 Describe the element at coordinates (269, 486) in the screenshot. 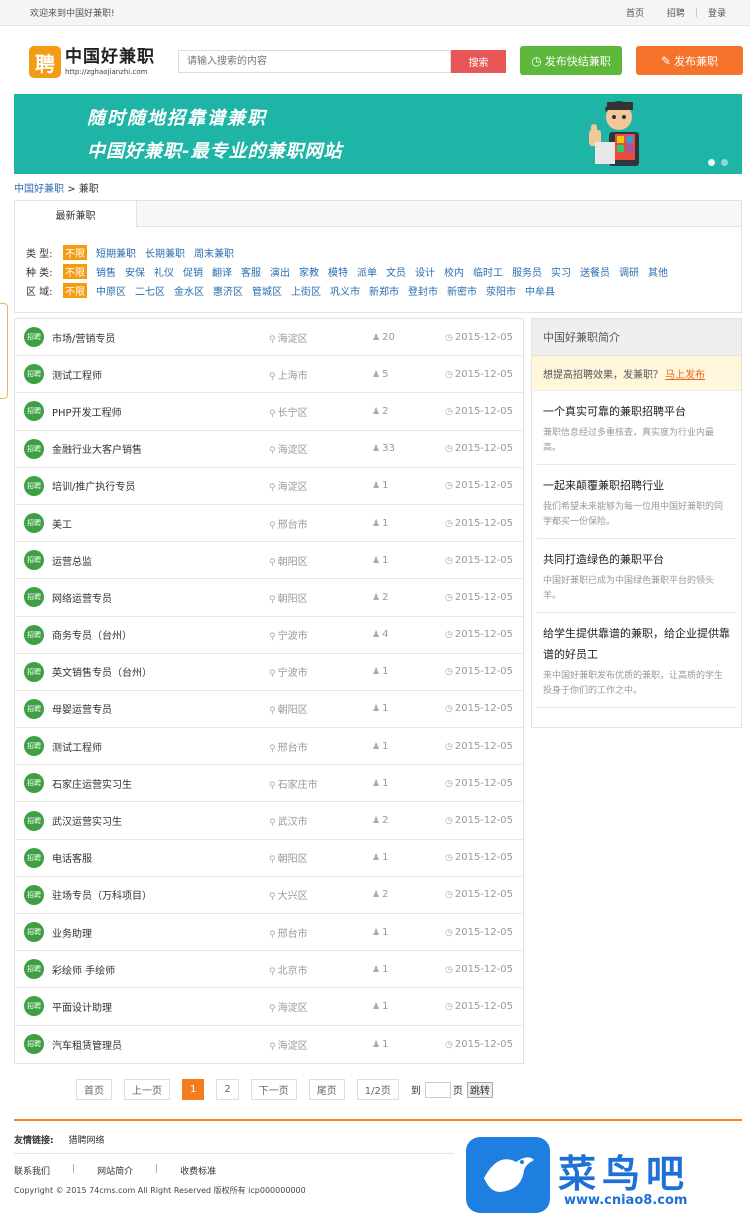

I see `job-row: 招聘 培训/推广执行专员 ⚲ 海淀区 ♟ 1 ◷ 2015-12-05` at that location.